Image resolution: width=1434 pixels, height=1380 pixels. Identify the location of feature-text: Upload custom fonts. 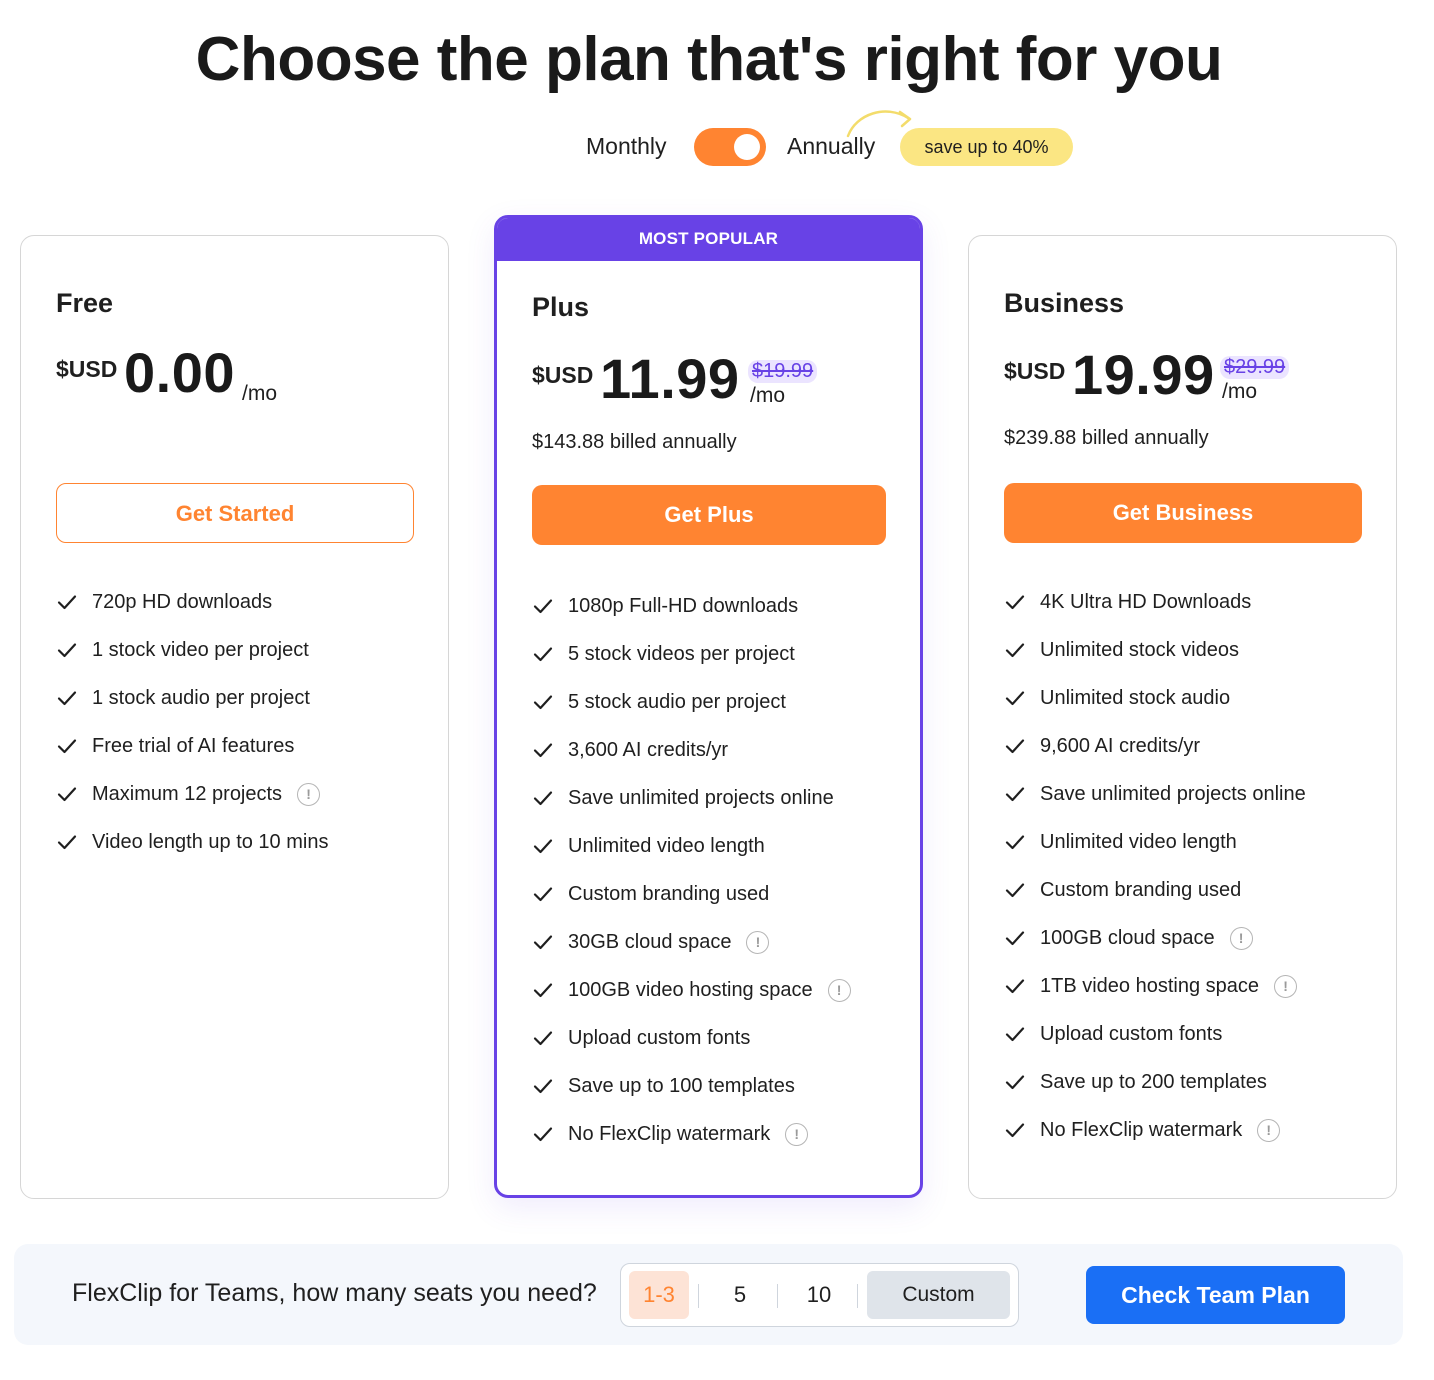
(659, 1037).